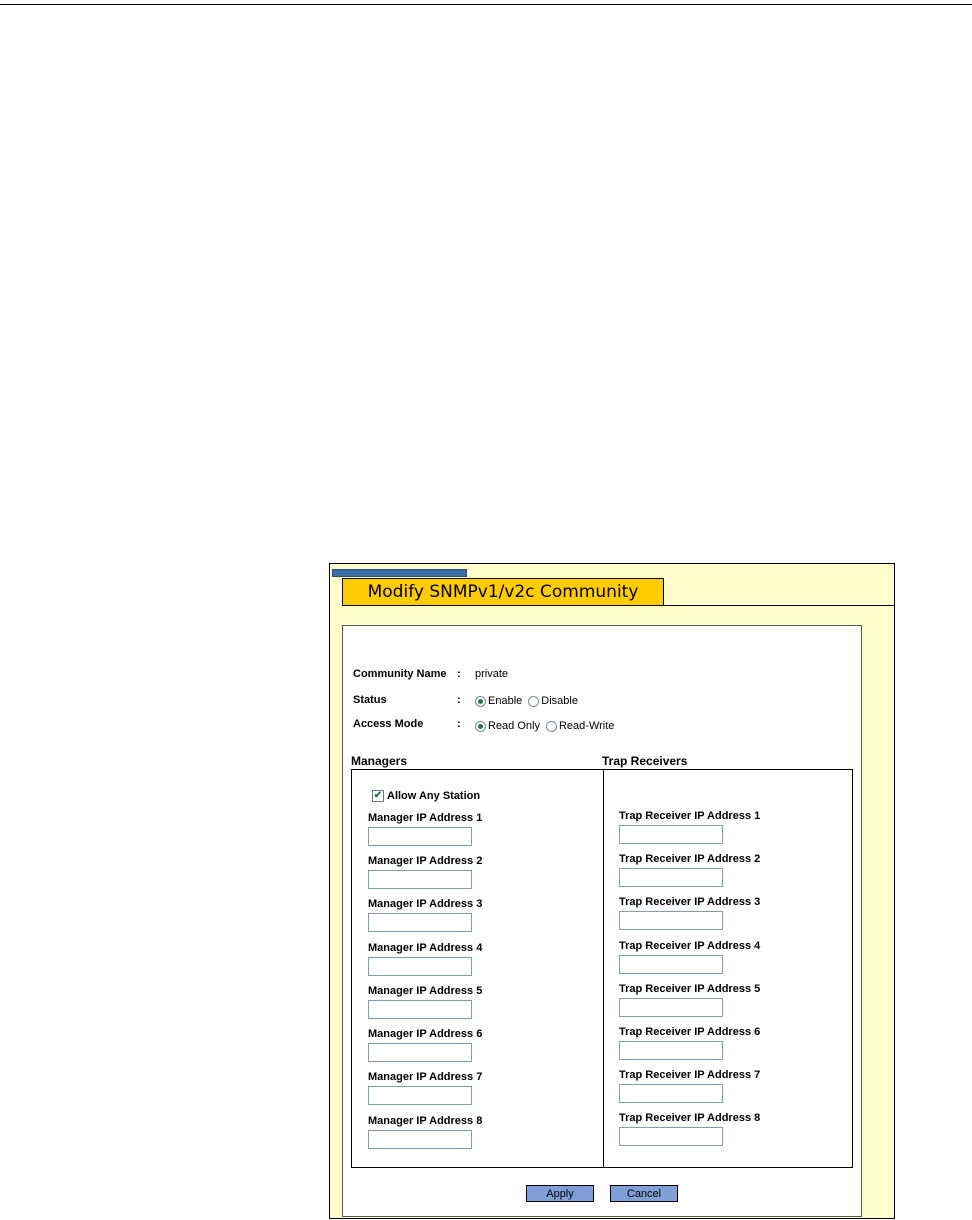  Describe the element at coordinates (645, 761) in the screenshot. I see `trap-receivers-heading: Trap Receivers` at that location.